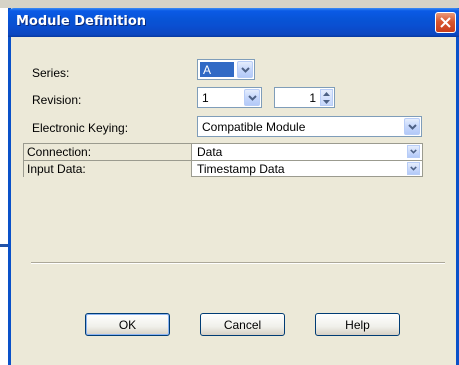 This screenshot has height=365, width=459. What do you see at coordinates (309, 126) in the screenshot?
I see `electronic-keying-select: Compatible Module` at bounding box center [309, 126].